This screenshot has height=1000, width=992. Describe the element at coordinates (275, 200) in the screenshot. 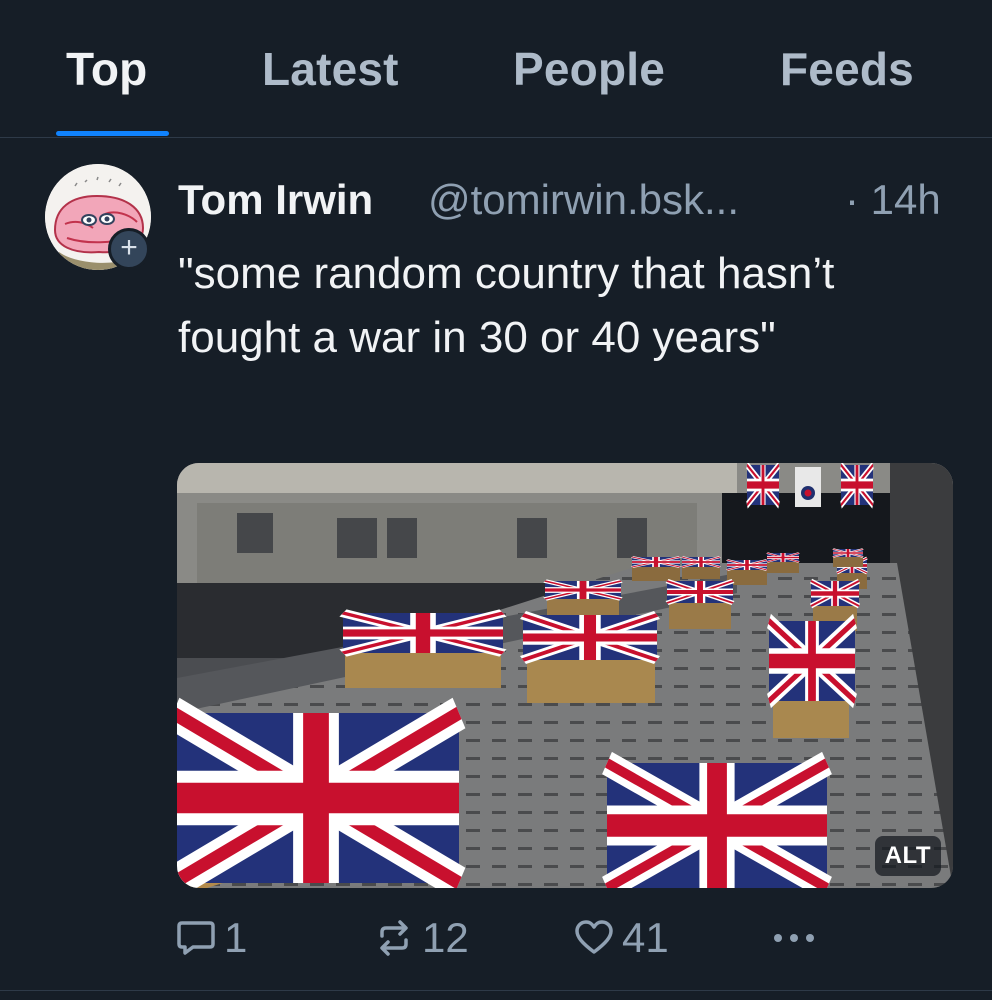

I see `author-name: Tom Irwin` at that location.